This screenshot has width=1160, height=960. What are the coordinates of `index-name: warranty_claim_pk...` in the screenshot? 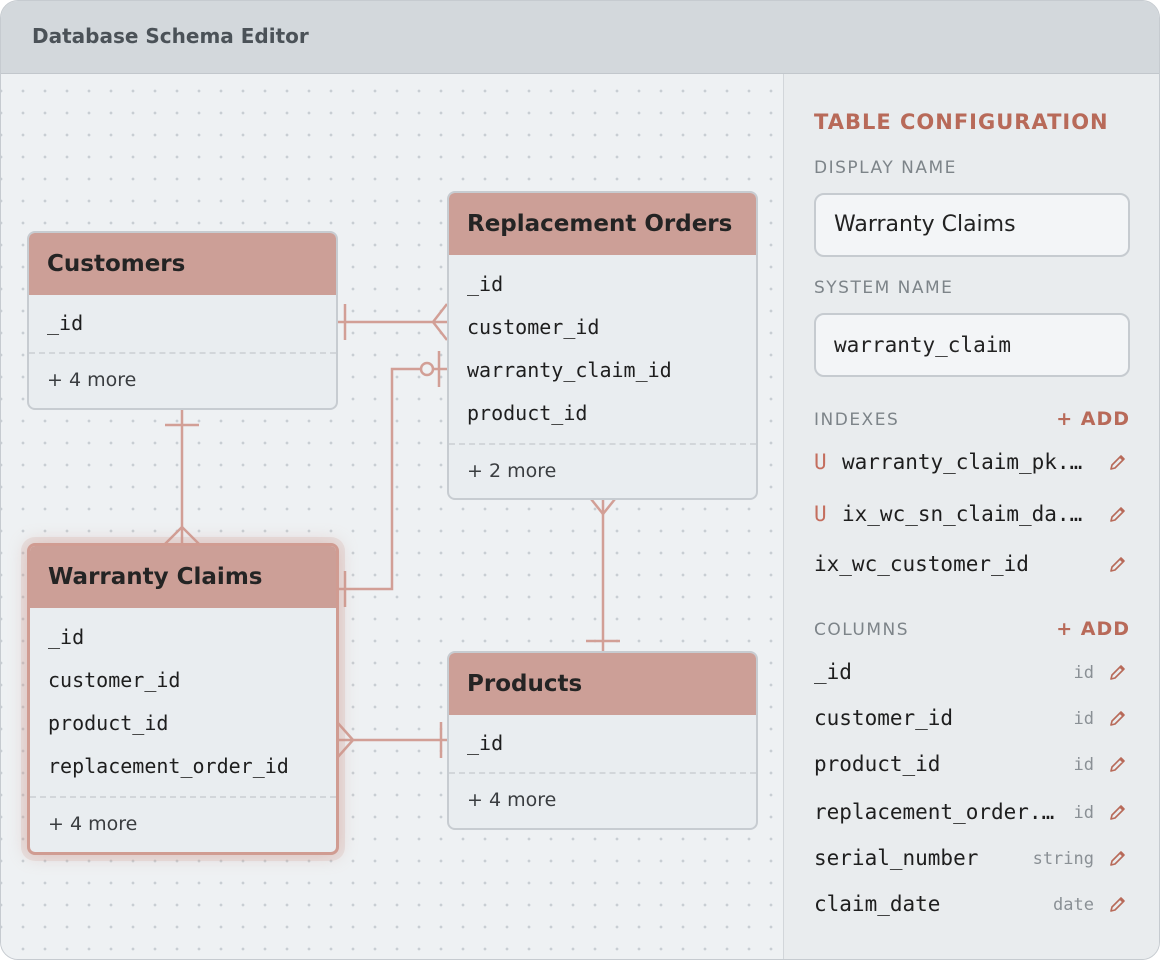 It's located at (966, 462).